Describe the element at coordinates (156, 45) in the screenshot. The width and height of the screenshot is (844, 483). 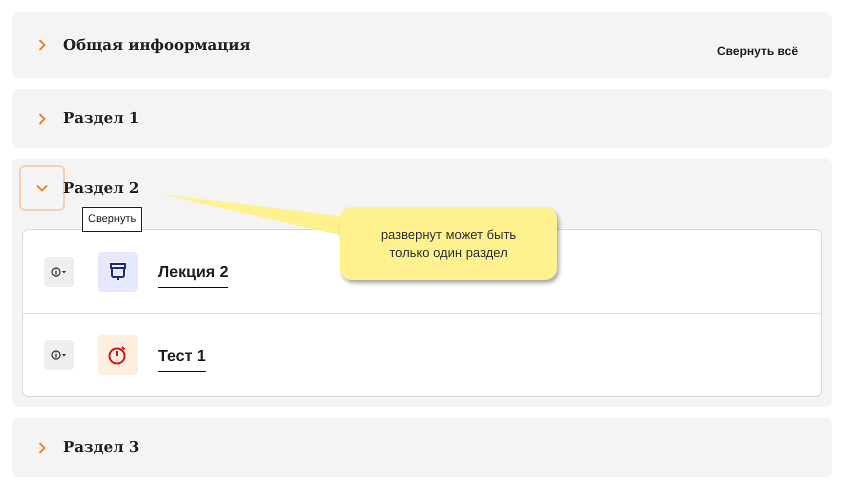
I see `section-title: Общая инфоормация` at that location.